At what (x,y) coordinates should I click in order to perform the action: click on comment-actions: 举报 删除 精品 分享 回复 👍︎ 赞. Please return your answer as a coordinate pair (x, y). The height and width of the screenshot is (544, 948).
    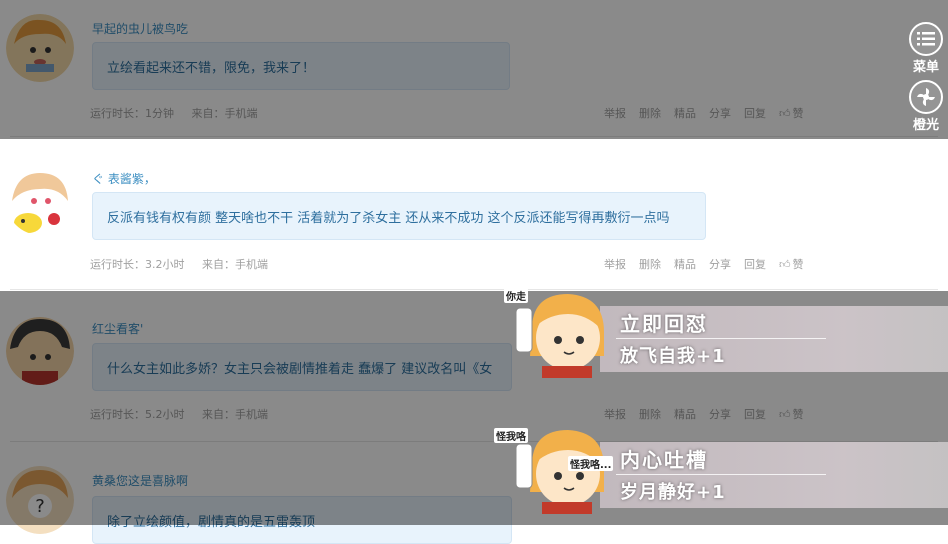
    Looking at the image, I should click on (710, 264).